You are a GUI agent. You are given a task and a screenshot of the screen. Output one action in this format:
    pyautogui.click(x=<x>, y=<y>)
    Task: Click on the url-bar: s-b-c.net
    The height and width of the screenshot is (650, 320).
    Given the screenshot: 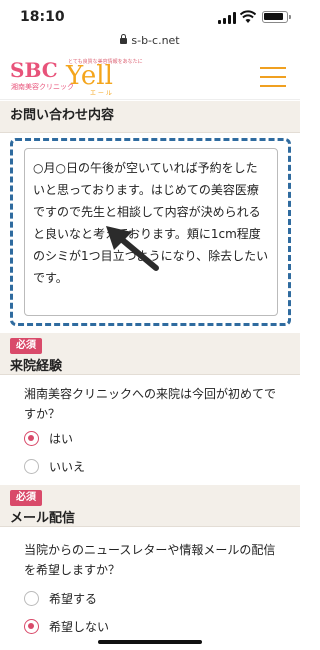 What is the action you would take?
    pyautogui.click(x=150, y=44)
    